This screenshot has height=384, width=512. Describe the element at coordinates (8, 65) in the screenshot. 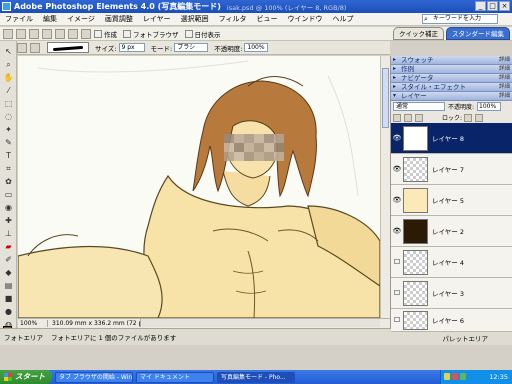

I see `zoom-tool-icon: ⌕` at that location.